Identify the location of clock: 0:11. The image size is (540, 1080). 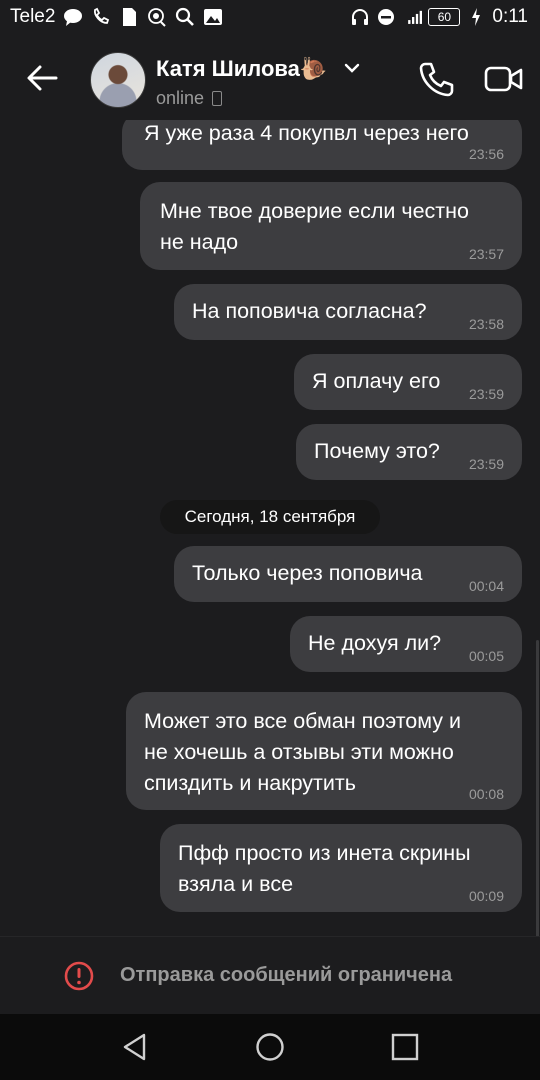
(510, 16).